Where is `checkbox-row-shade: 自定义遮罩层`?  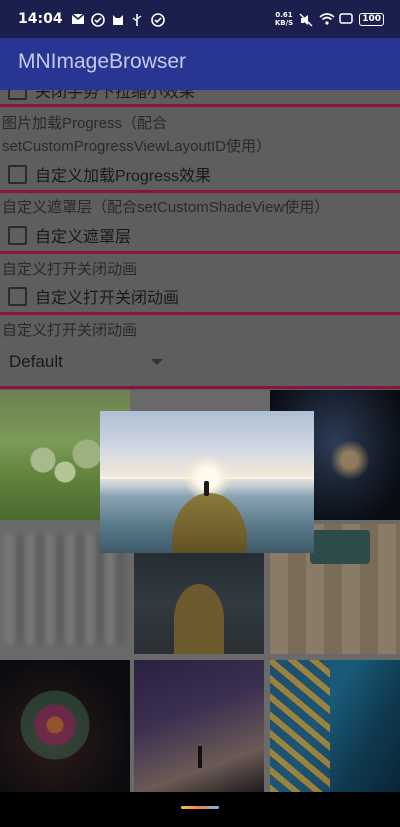
checkbox-row-shade: 自定义遮罩层 is located at coordinates (69, 235).